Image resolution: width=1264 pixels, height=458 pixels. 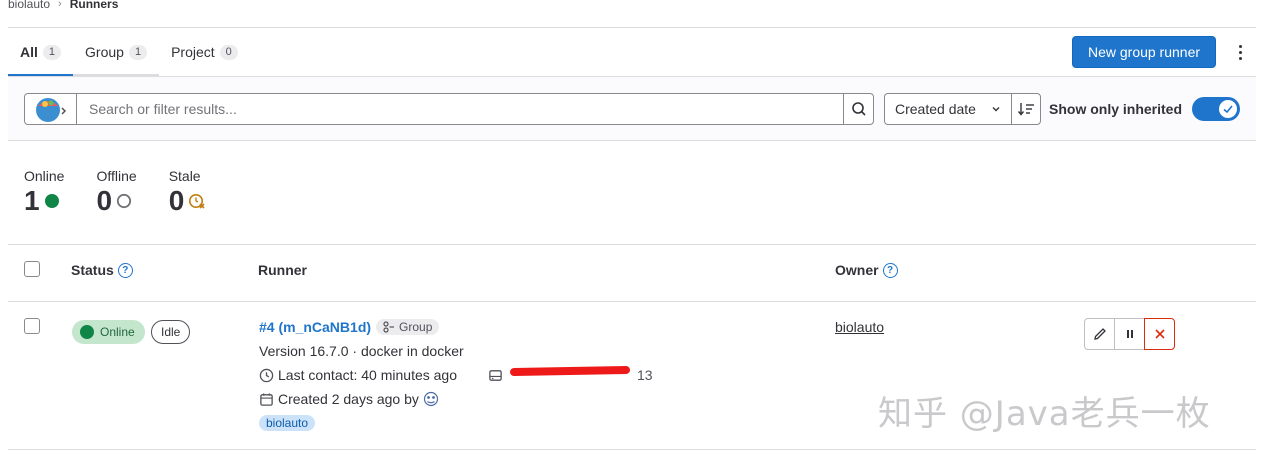 I want to click on table-header: Status ? Runner Owner ?, so click(x=632, y=273).